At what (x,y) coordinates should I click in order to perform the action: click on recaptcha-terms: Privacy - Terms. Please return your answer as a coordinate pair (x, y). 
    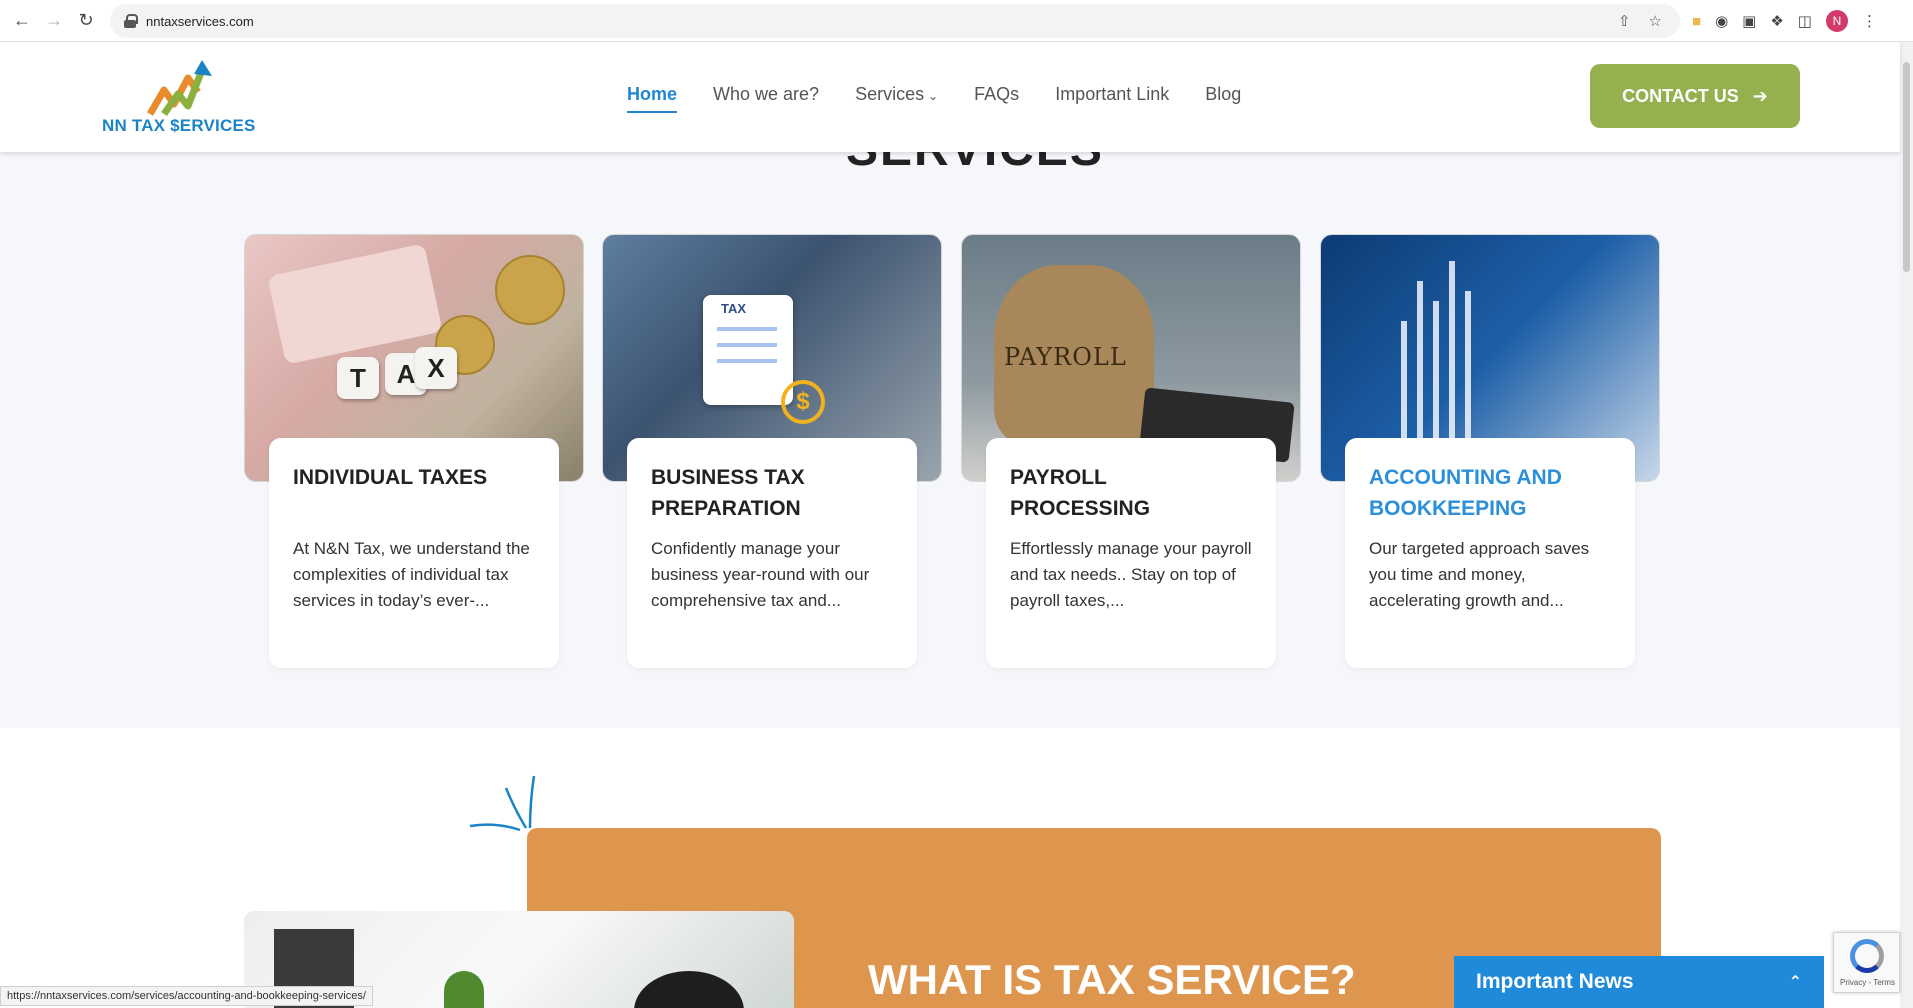
    Looking at the image, I should click on (1867, 982).